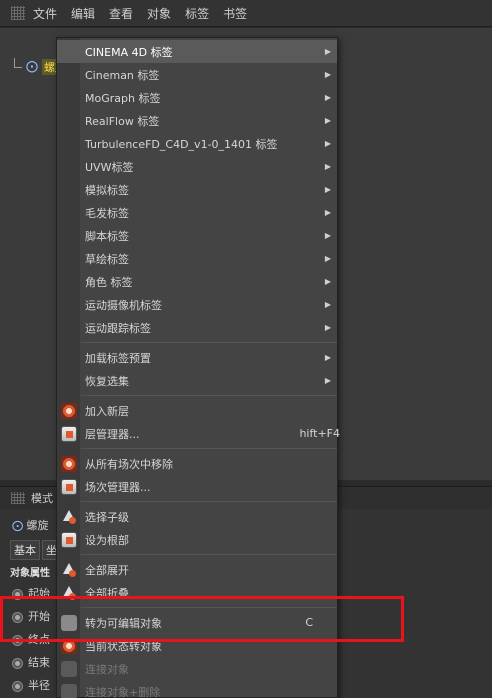 This screenshot has height=698, width=492. What do you see at coordinates (37, 525) in the screenshot?
I see `attribute-object-label: 螺旋` at bounding box center [37, 525].